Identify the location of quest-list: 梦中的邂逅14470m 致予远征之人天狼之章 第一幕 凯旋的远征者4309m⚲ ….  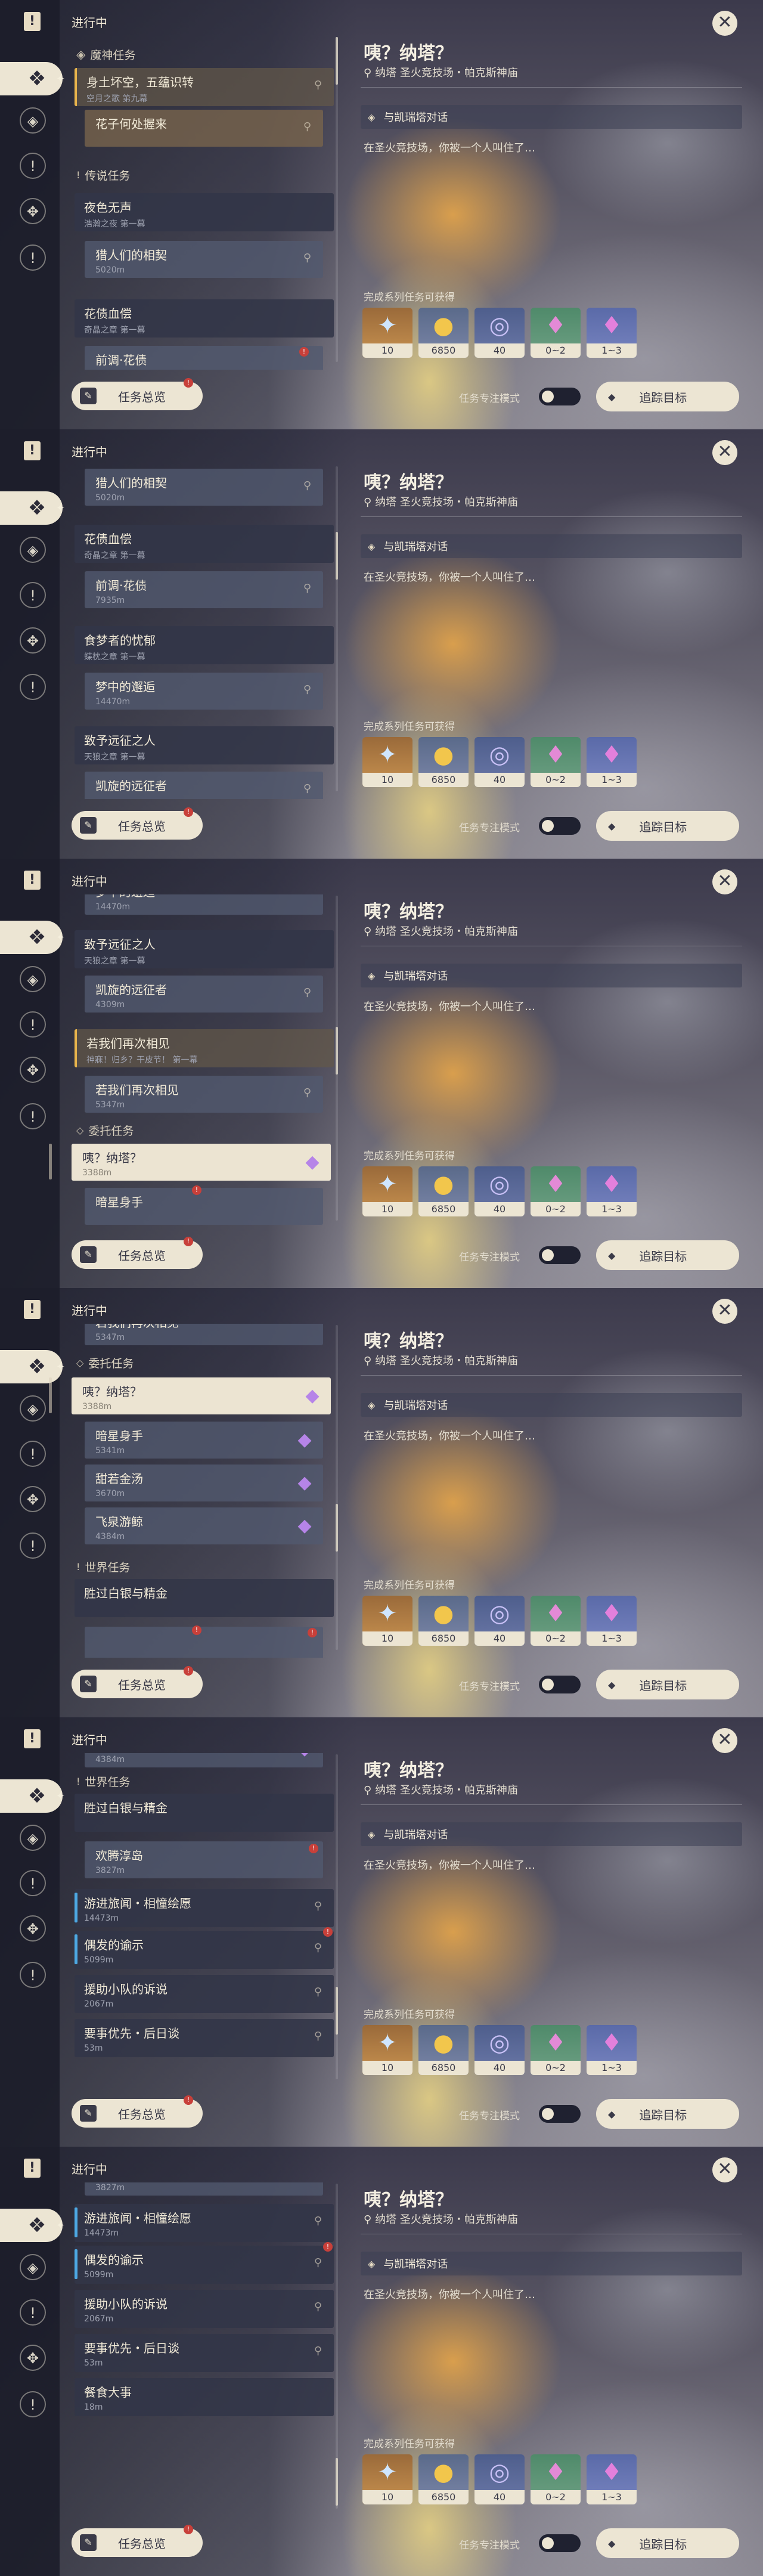
(200, 1061).